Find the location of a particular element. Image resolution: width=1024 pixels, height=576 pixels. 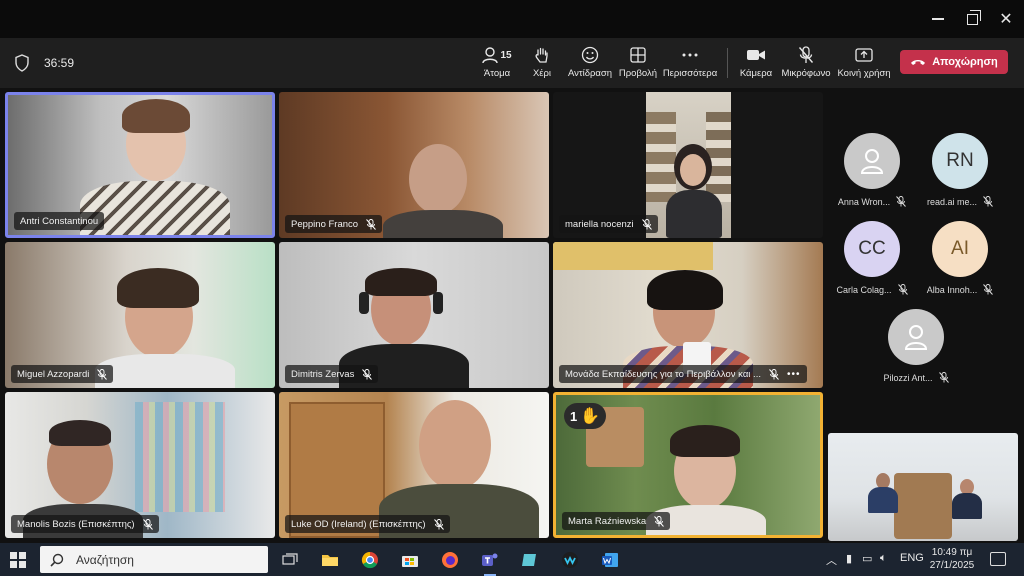

camera-button: Κάμερα is located at coordinates (756, 64).